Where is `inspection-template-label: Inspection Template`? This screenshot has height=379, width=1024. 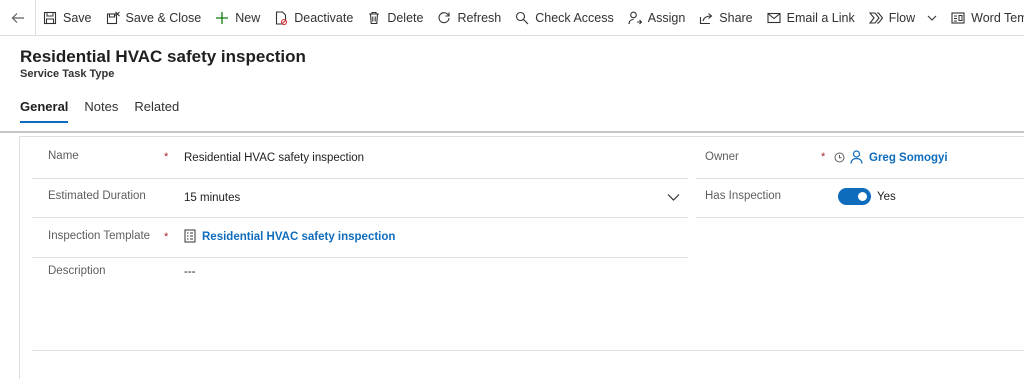 inspection-template-label: Inspection Template is located at coordinates (99, 236).